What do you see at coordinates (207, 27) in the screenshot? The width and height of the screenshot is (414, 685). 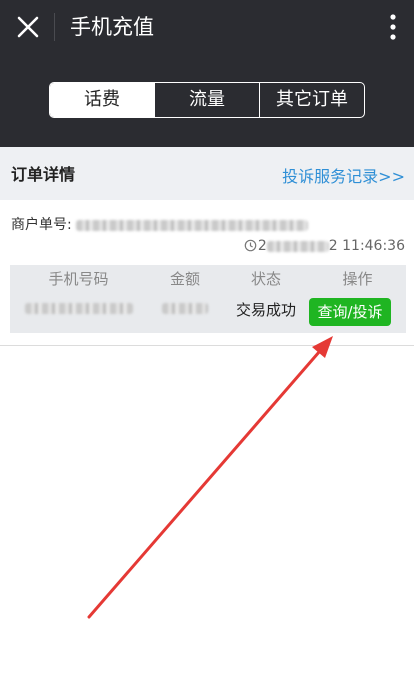 I see `top-bar: 手机充值` at bounding box center [207, 27].